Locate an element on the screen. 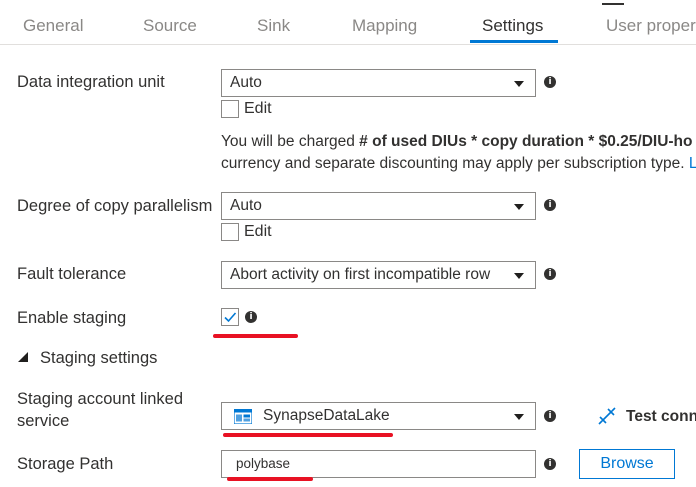 The image size is (696, 487). diu-edit-label: Edit is located at coordinates (258, 108).